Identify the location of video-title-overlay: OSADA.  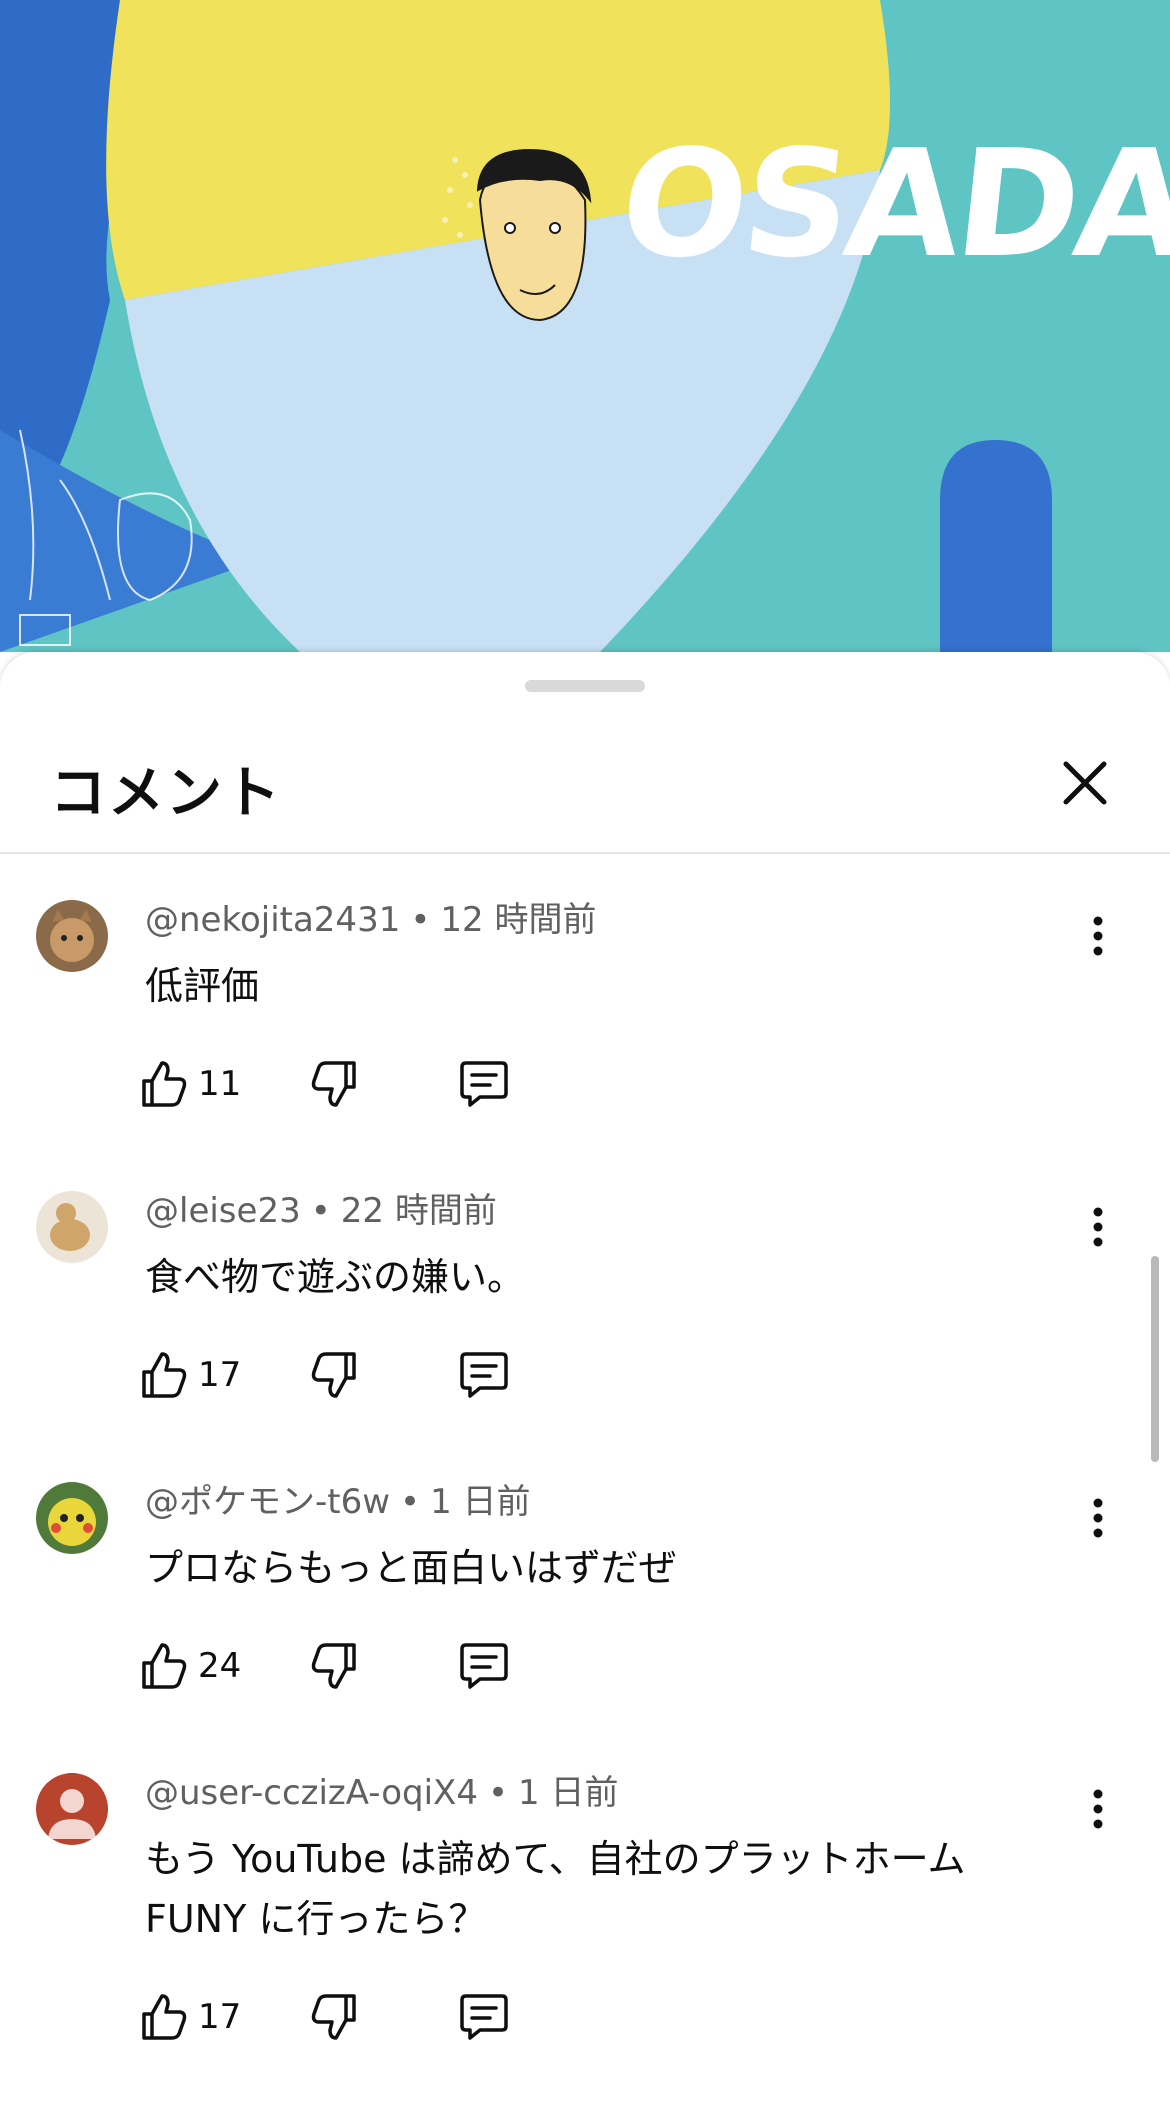
(891, 204).